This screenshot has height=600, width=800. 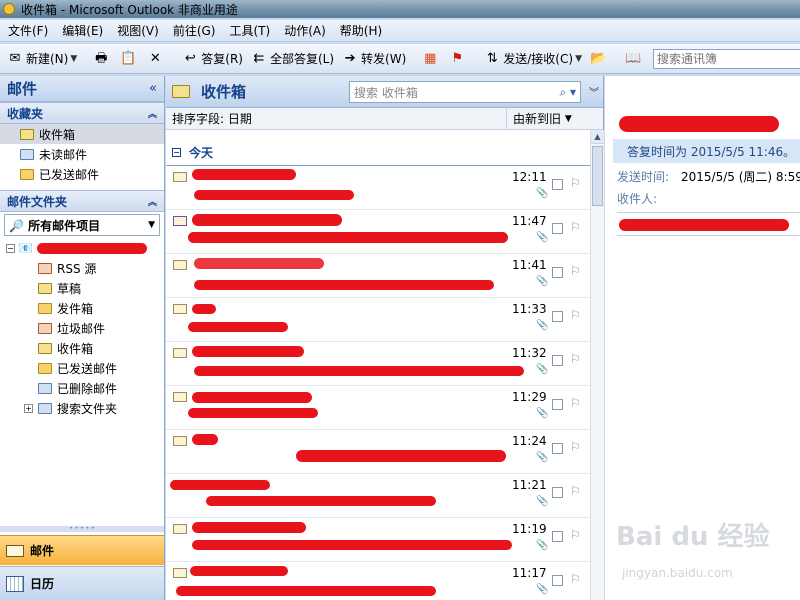 What do you see at coordinates (492, 58) in the screenshot?
I see `send-receive-icon: ⇅` at bounding box center [492, 58].